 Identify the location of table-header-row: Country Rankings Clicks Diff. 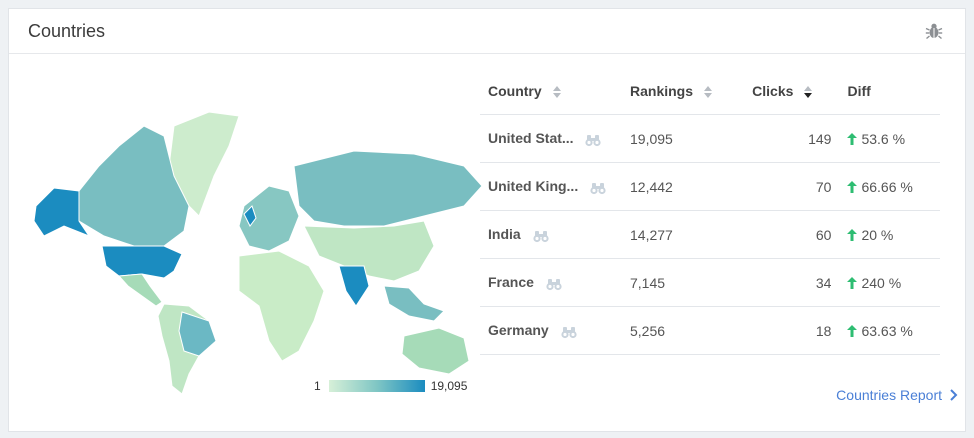
(710, 91).